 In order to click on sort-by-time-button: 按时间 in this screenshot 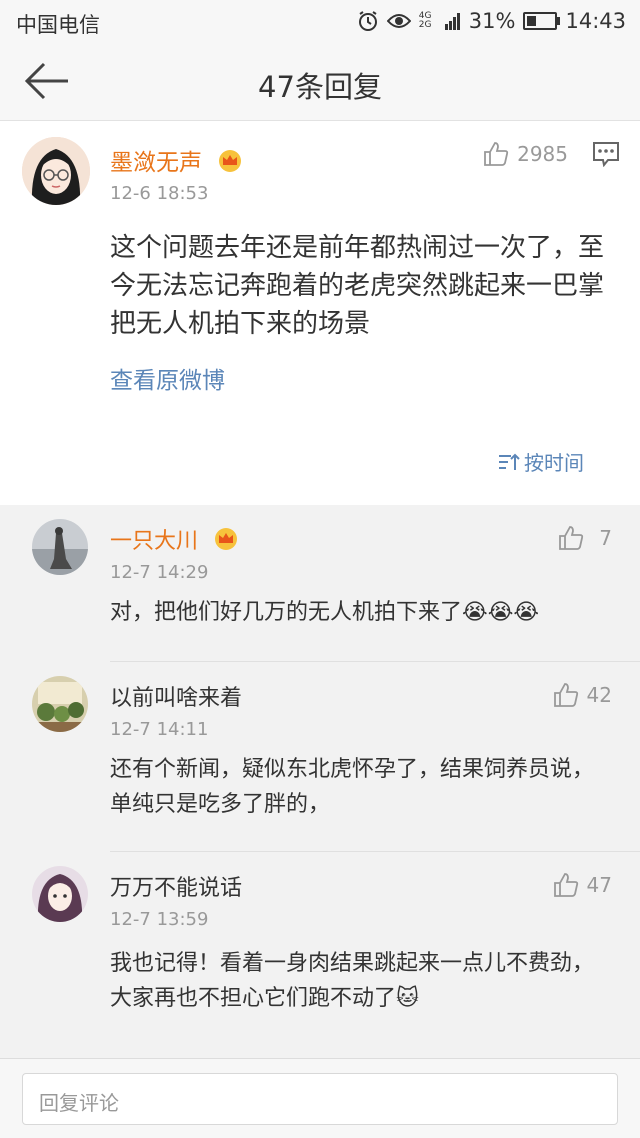, I will do `click(541, 461)`.